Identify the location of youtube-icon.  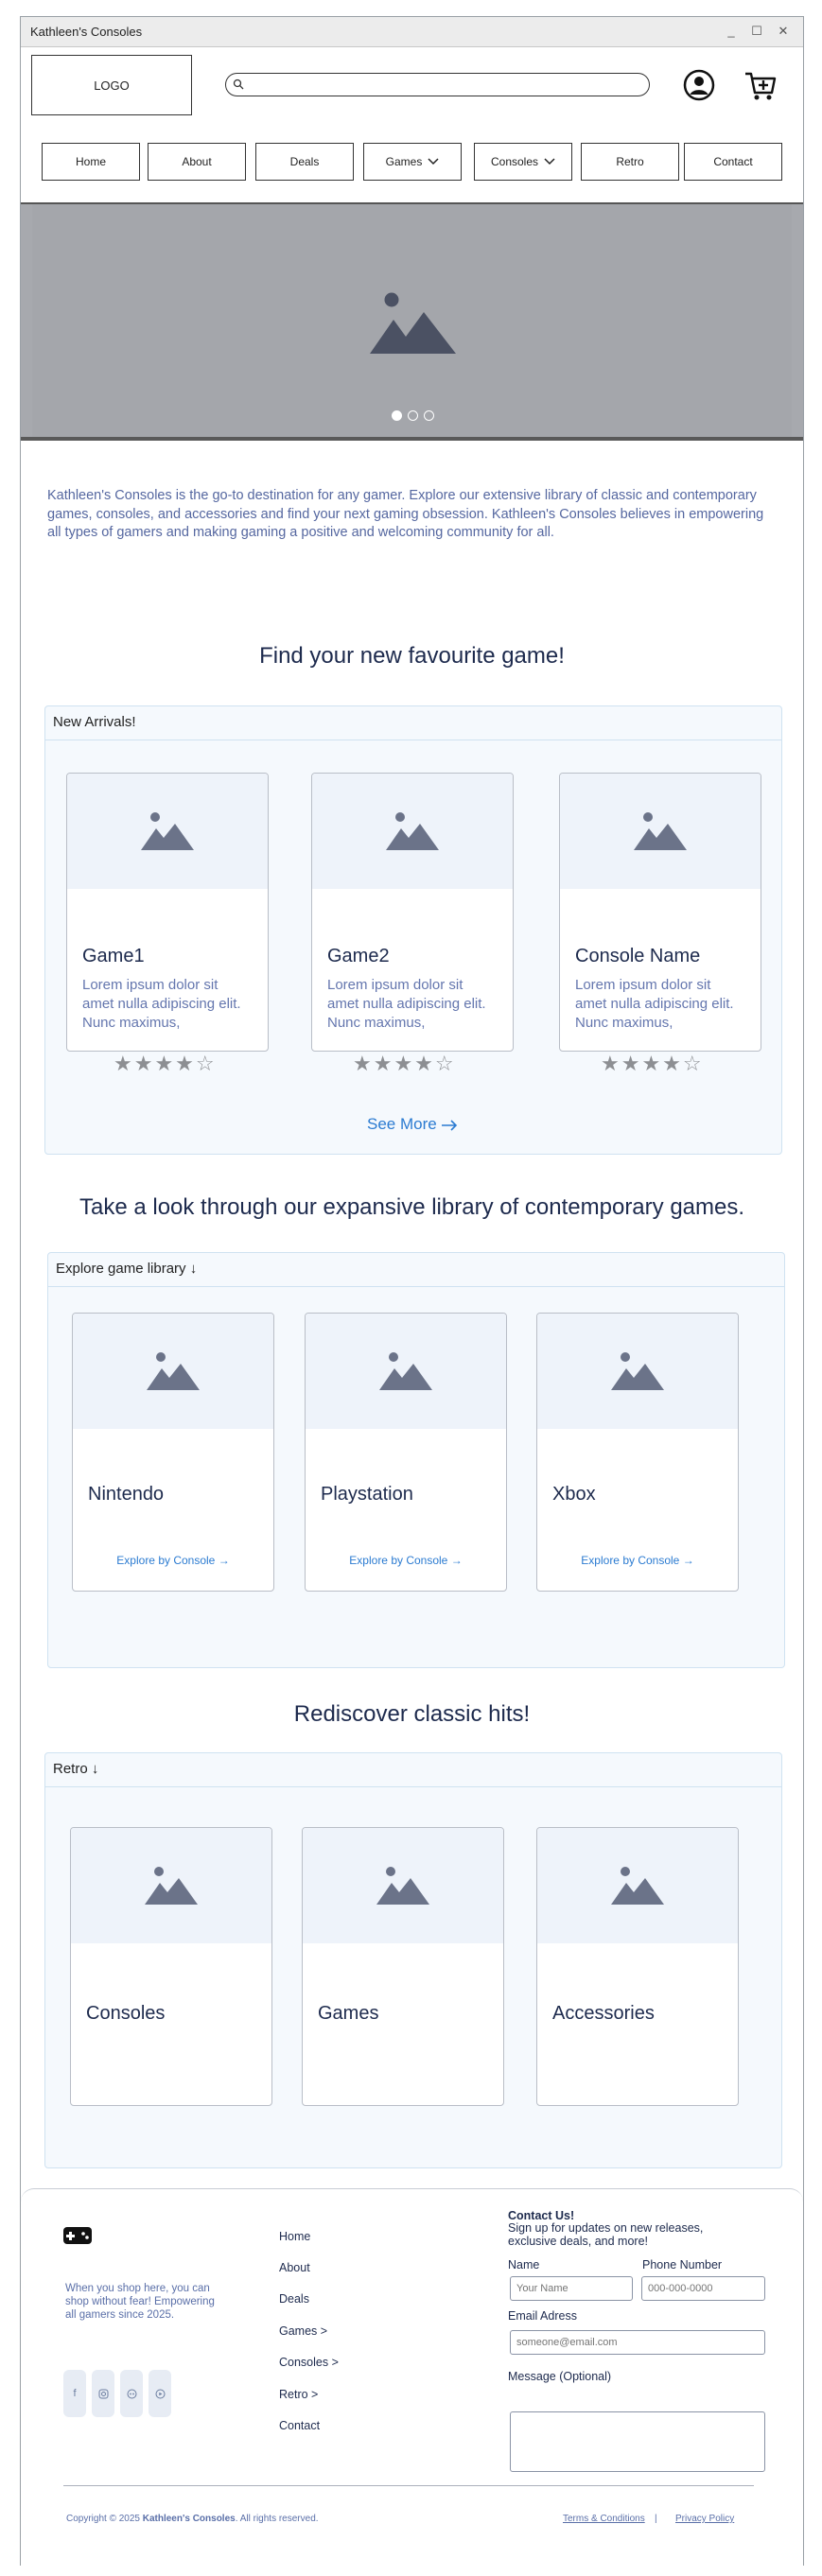
(160, 2393).